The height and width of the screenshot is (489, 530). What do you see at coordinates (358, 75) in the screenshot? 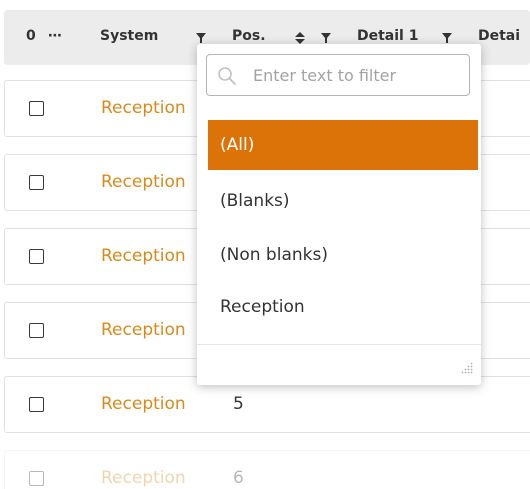
I see `filter-search-input` at bounding box center [358, 75].